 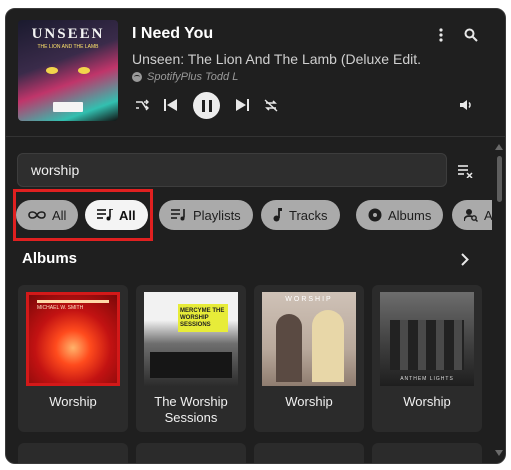 I want to click on filter-chip-label: Albums, so click(x=410, y=215).